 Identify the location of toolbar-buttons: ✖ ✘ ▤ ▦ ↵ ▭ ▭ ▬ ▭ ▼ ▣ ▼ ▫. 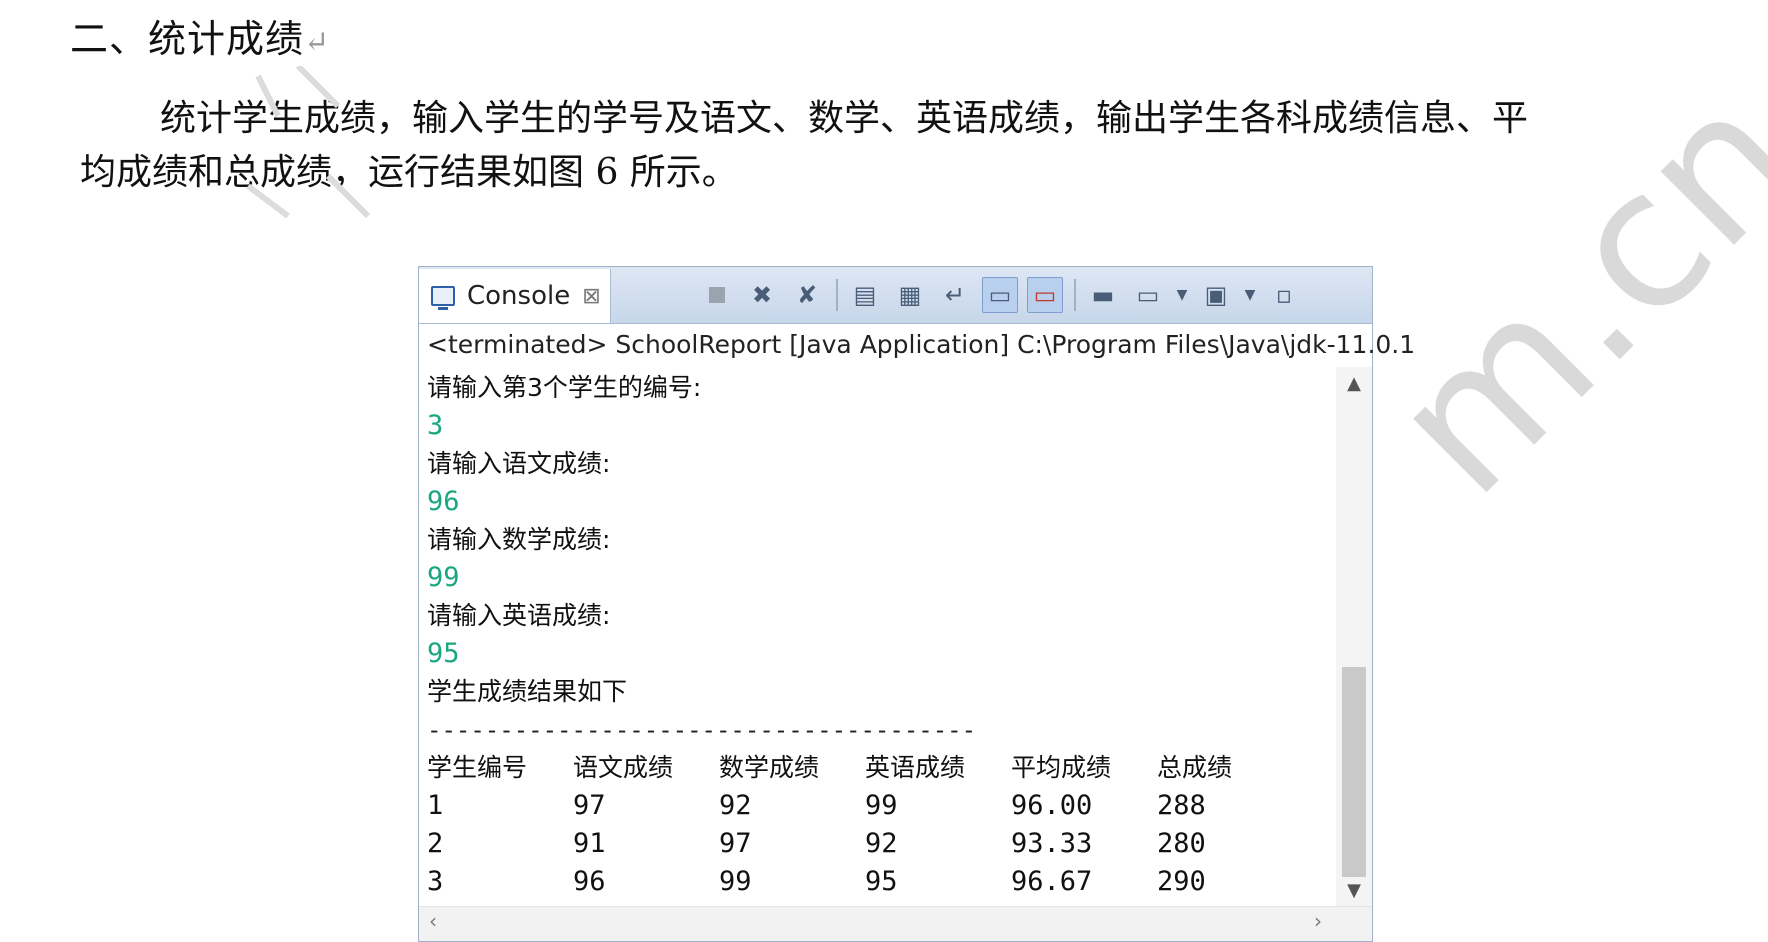
(1005, 295).